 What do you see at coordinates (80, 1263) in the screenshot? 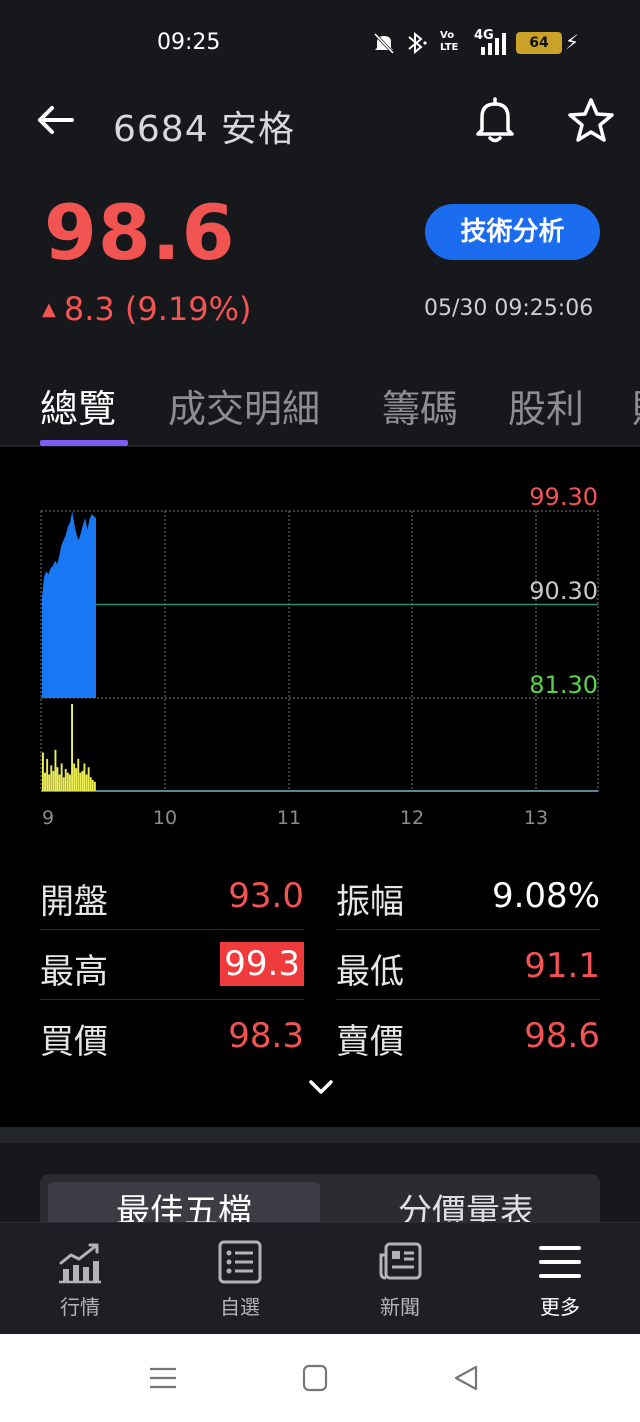
I see `chart-icon` at bounding box center [80, 1263].